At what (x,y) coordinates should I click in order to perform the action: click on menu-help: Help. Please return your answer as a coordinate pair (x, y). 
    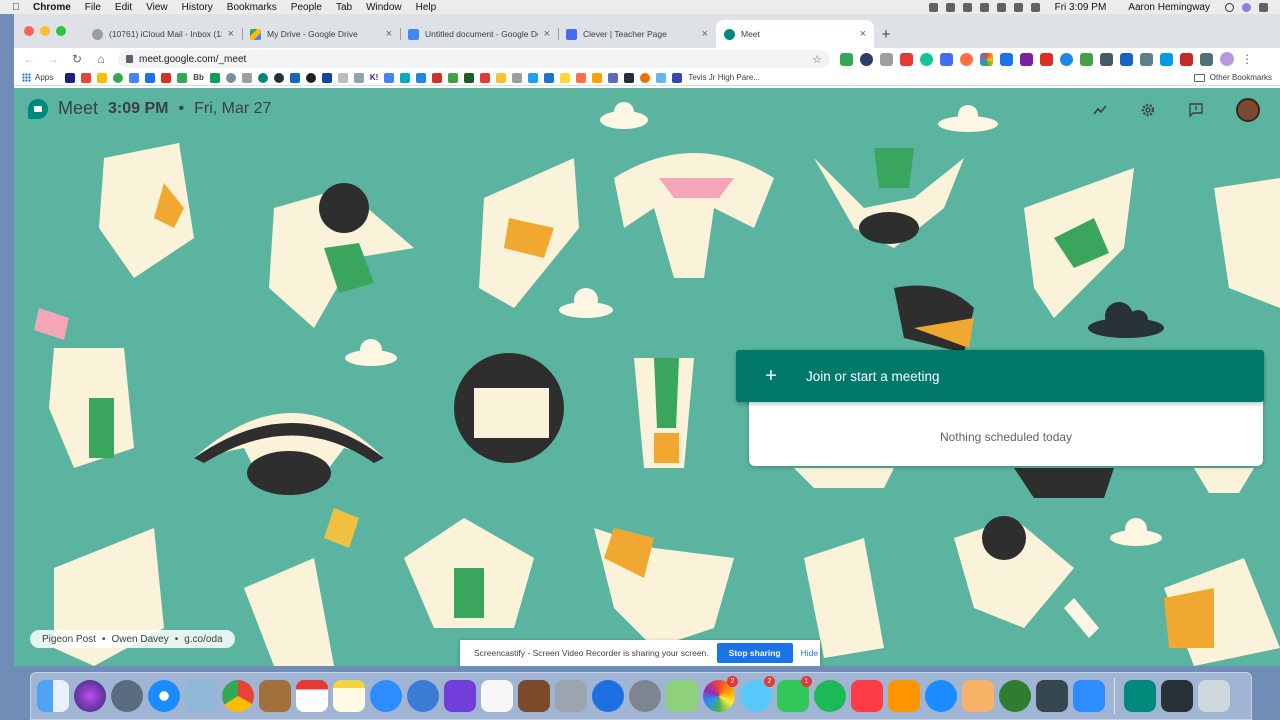
    Looking at the image, I should click on (426, 7).